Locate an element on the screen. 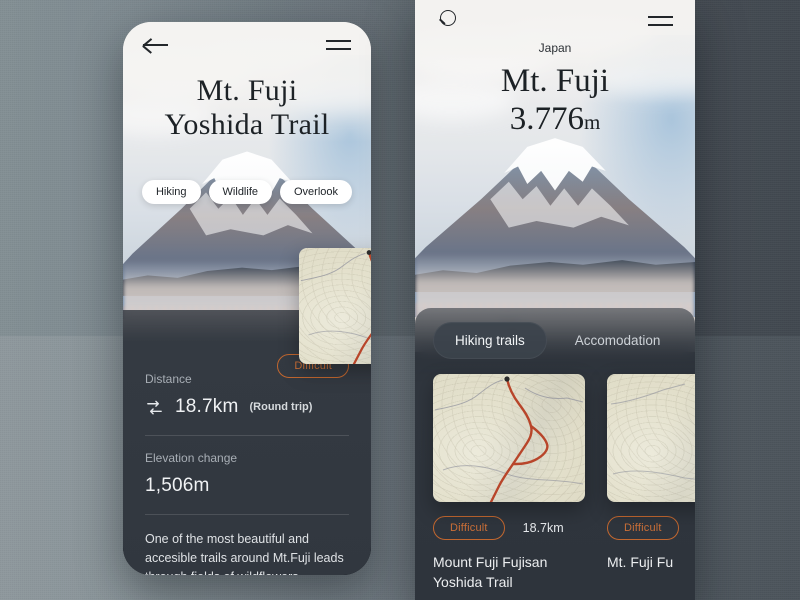 The width and height of the screenshot is (800, 600). distance-row: 18.7km (Round trip) is located at coordinates (247, 407).